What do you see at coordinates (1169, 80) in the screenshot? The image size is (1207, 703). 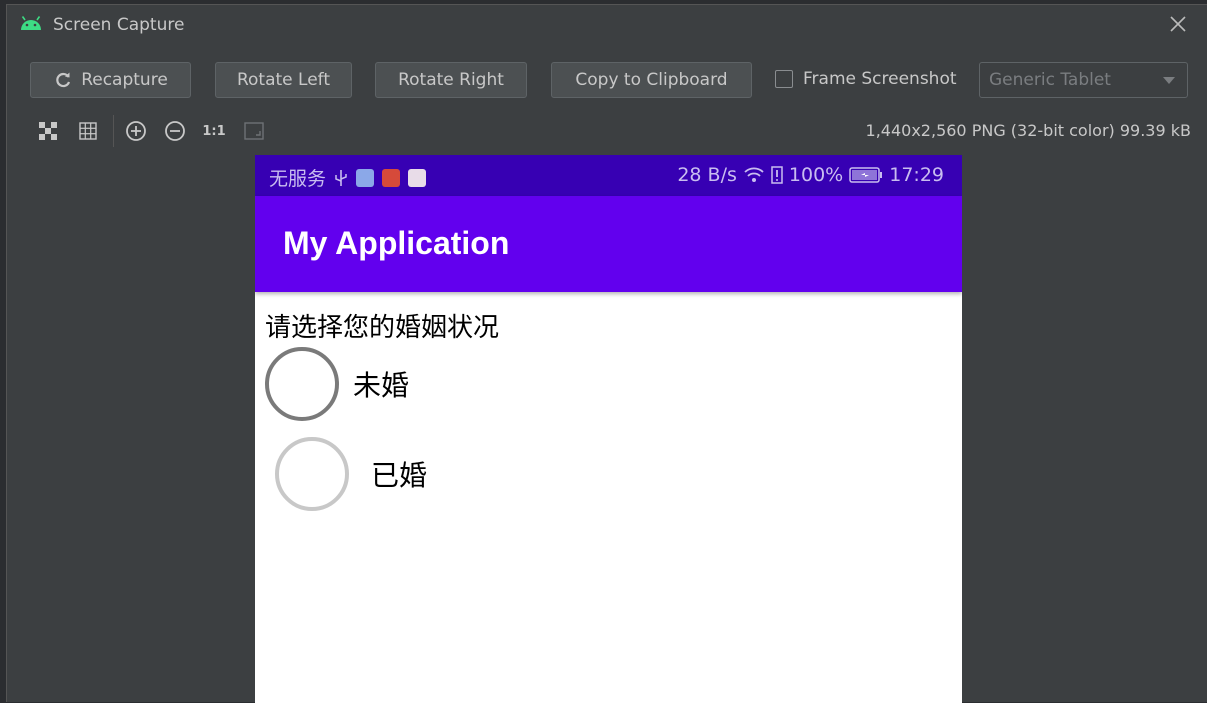 I see `chevron-down-icon` at bounding box center [1169, 80].